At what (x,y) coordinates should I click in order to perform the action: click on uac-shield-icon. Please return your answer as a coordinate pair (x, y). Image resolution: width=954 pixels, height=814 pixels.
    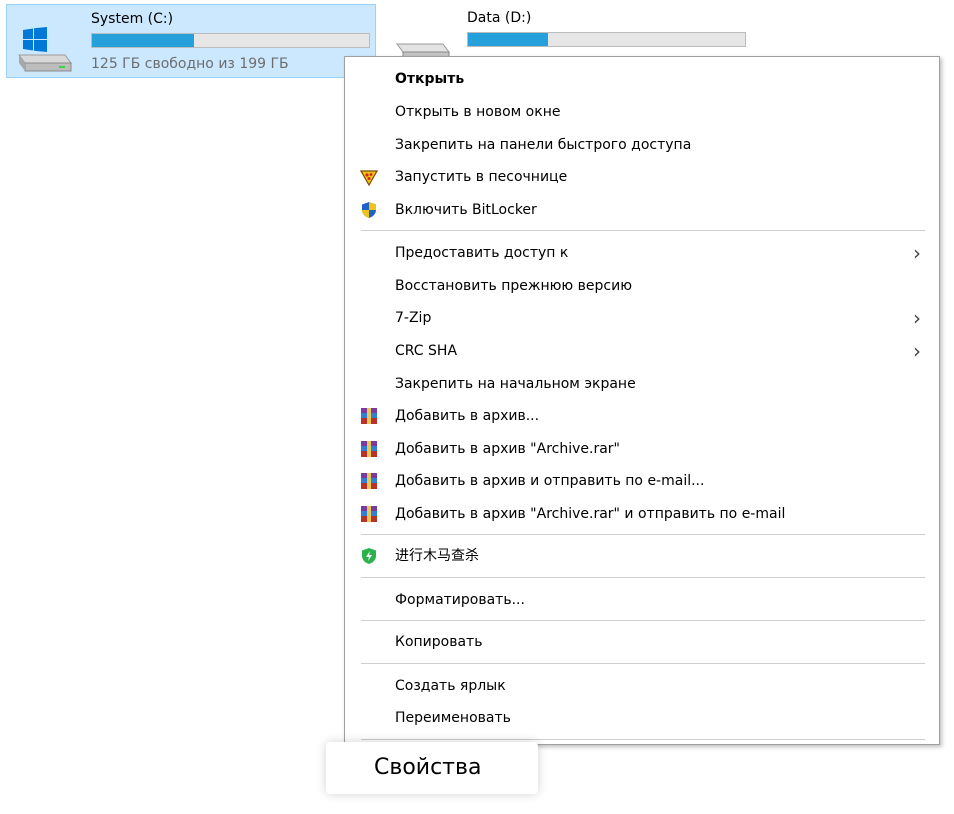
    Looking at the image, I should click on (369, 210).